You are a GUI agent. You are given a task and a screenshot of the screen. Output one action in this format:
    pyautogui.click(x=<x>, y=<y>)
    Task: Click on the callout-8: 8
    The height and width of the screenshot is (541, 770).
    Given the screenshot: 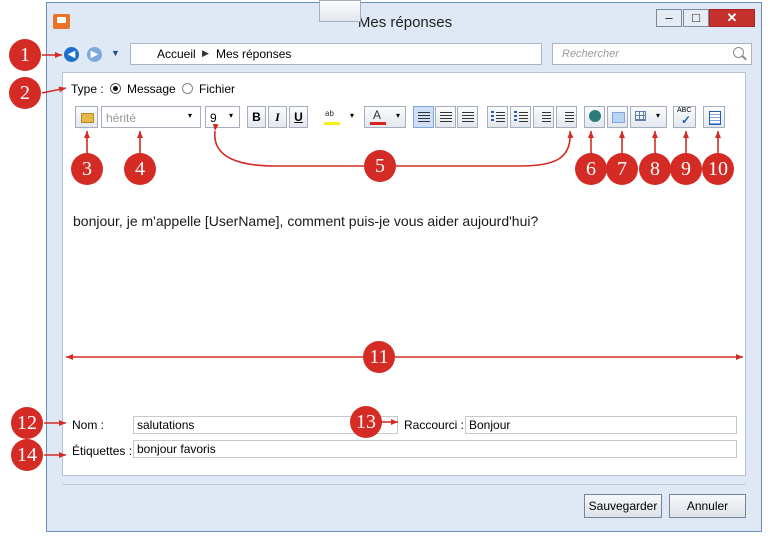 What is the action you would take?
    pyautogui.click(x=655, y=169)
    